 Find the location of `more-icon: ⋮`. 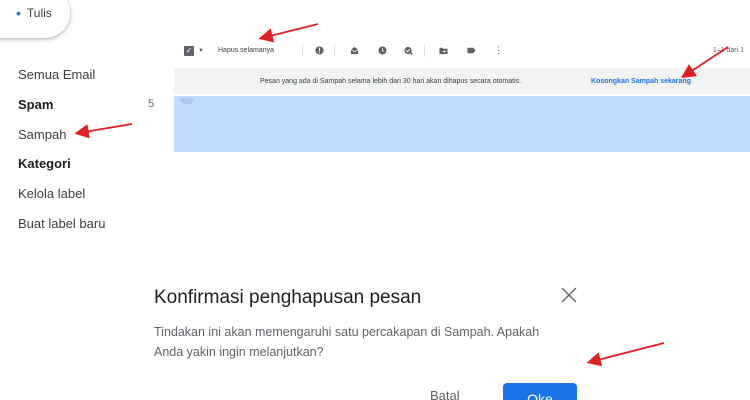

more-icon: ⋮ is located at coordinates (498, 50).